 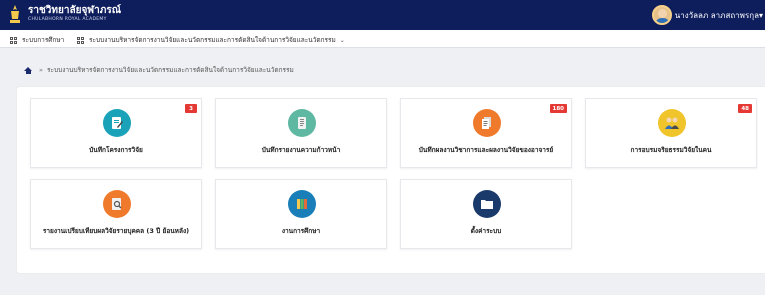 I want to click on card-label: การอบรมจริยธรรมวิจัยในคน, so click(x=671, y=150).